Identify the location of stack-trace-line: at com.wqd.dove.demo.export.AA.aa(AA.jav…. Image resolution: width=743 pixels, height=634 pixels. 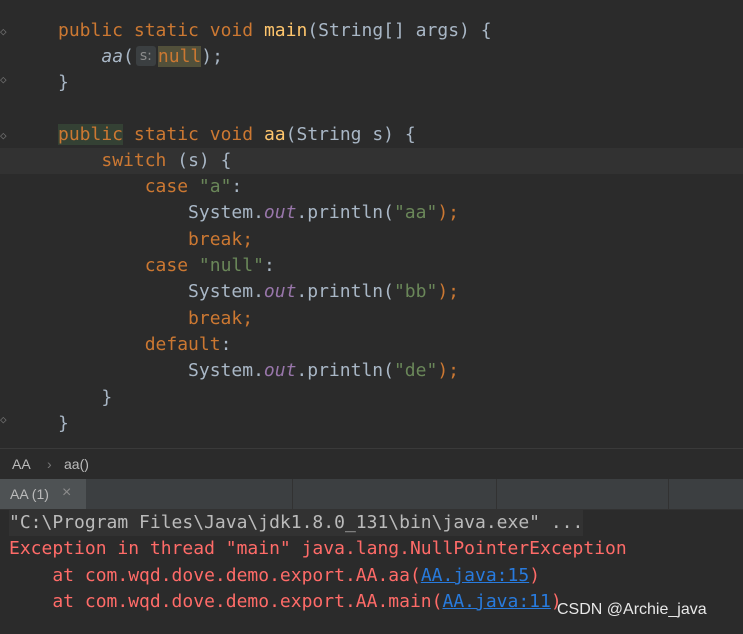
(274, 576).